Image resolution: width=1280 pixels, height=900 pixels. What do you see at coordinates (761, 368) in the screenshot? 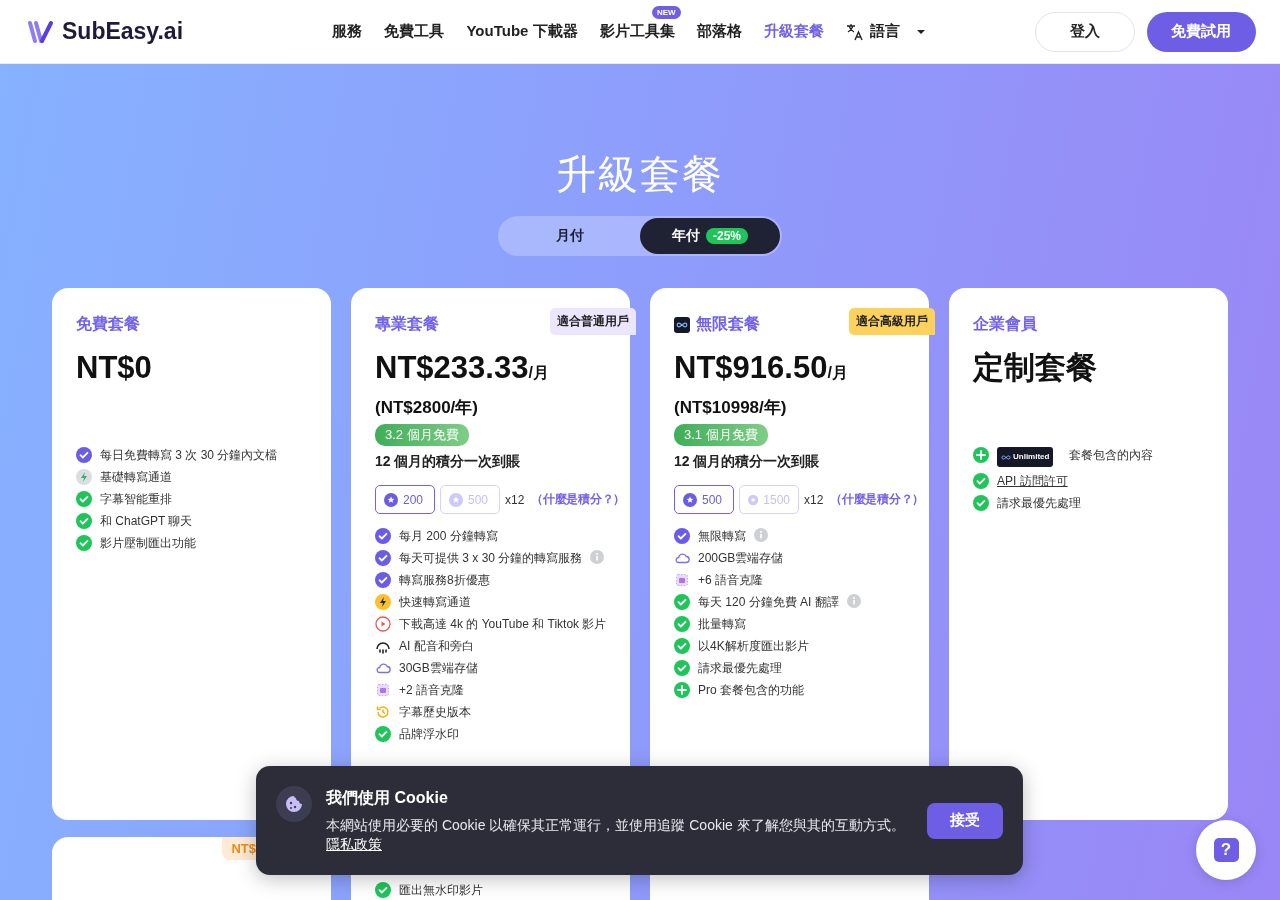
I see `plan-price: NT$916.50/月` at bounding box center [761, 368].